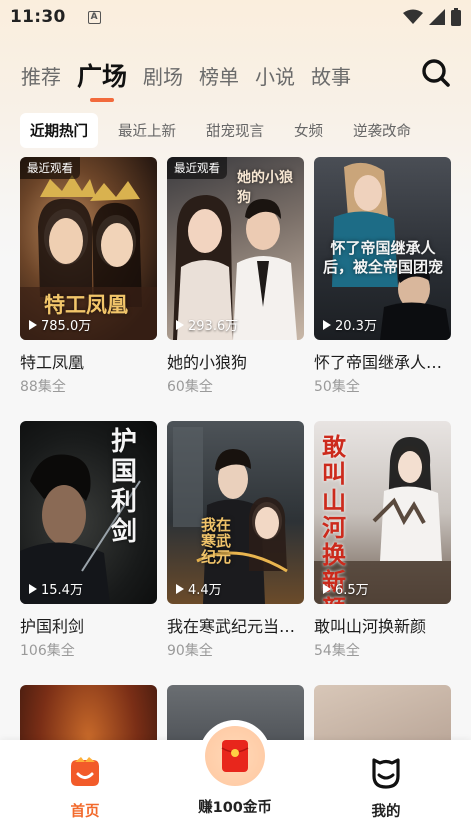  What do you see at coordinates (94, 17) in the screenshot?
I see `status-a-indicator: A` at bounding box center [94, 17].